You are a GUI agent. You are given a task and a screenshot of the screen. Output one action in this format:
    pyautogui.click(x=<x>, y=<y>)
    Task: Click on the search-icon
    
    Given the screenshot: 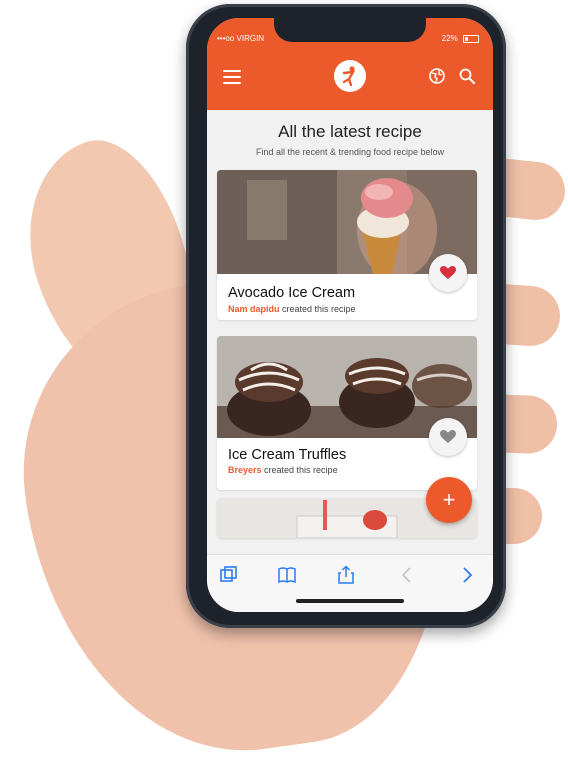 What is the action you would take?
    pyautogui.click(x=467, y=76)
    